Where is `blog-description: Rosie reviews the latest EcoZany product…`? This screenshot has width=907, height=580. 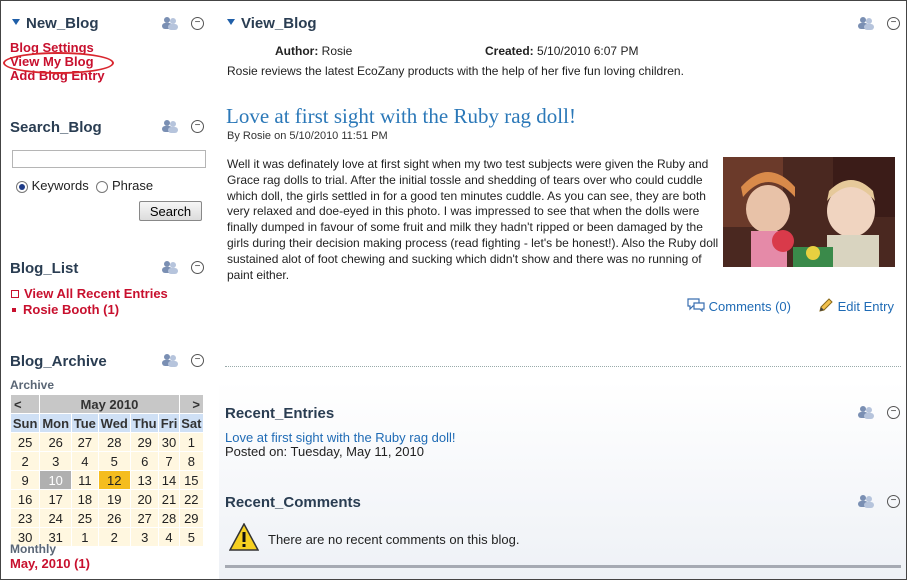
blog-description: Rosie reviews the latest EcoZany product… is located at coordinates (455, 71).